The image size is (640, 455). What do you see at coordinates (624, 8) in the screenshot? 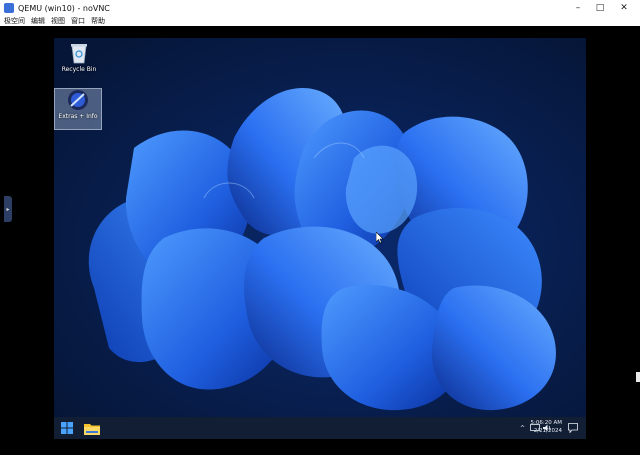
I see `close-button: ✕` at bounding box center [624, 8].